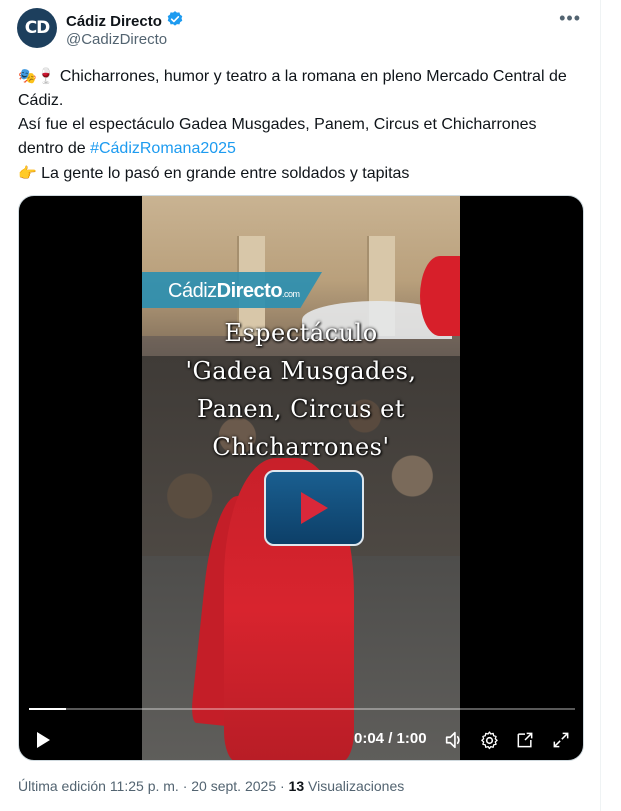 The image size is (621, 811). I want to click on post-line-3-prefix: dentro de, so click(54, 148).